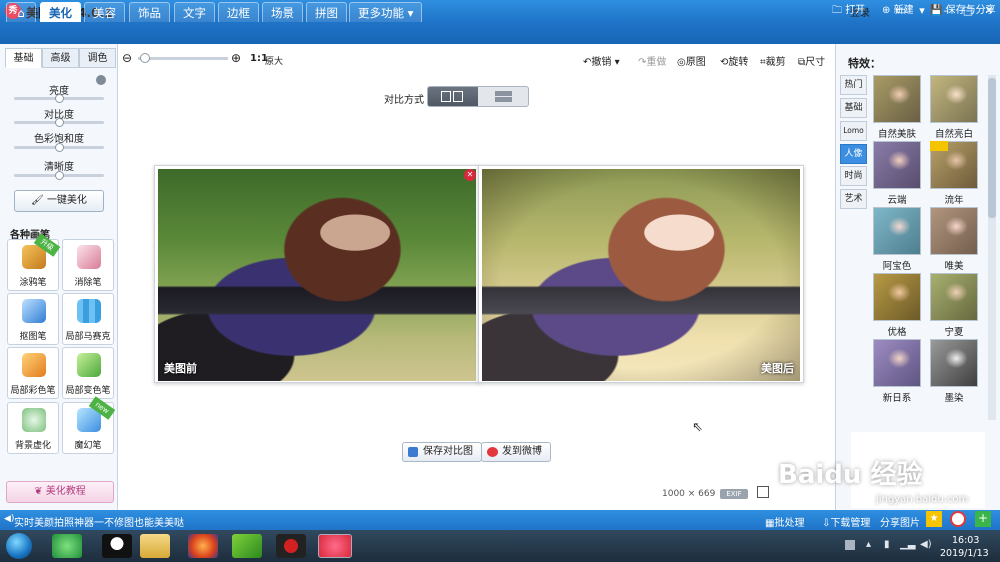 The height and width of the screenshot is (562, 1000). I want to click on rotate-button: ⟲旋转, so click(734, 60).